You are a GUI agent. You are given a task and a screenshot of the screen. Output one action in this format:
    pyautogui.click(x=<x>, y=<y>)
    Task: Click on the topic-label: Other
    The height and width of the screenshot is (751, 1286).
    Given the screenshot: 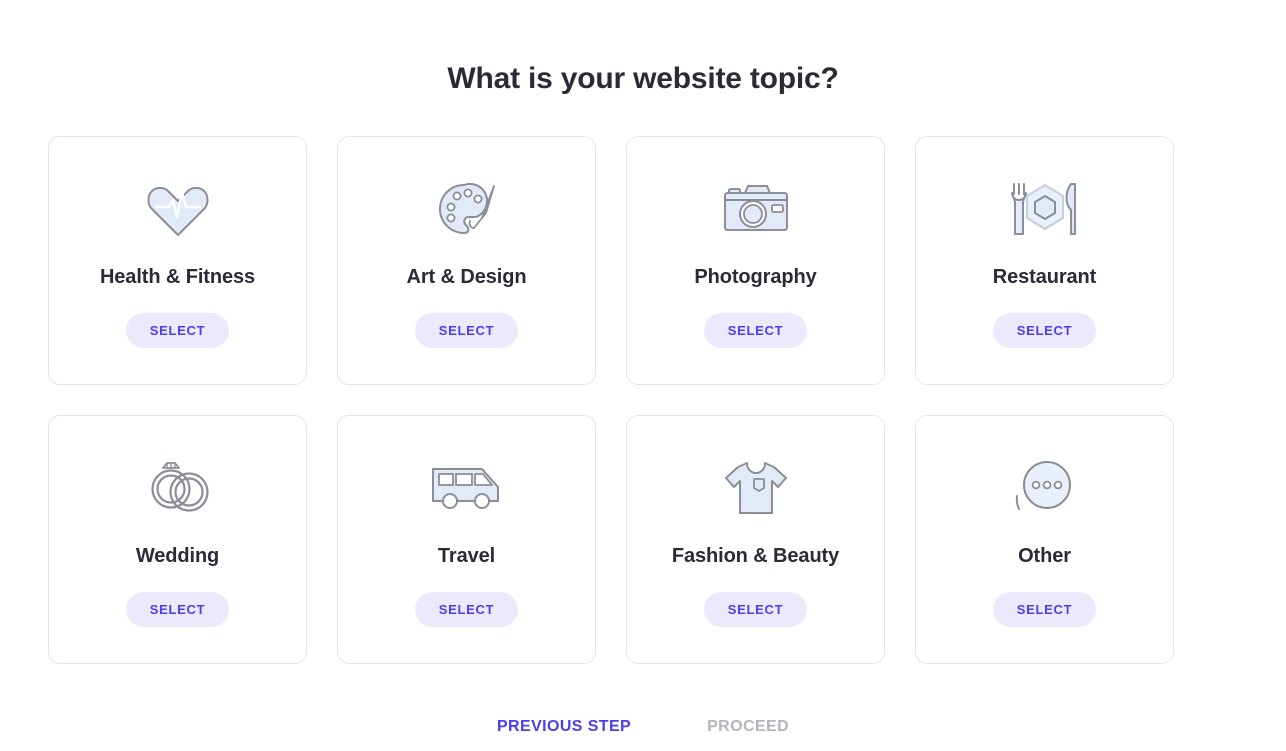 What is the action you would take?
    pyautogui.click(x=1044, y=556)
    